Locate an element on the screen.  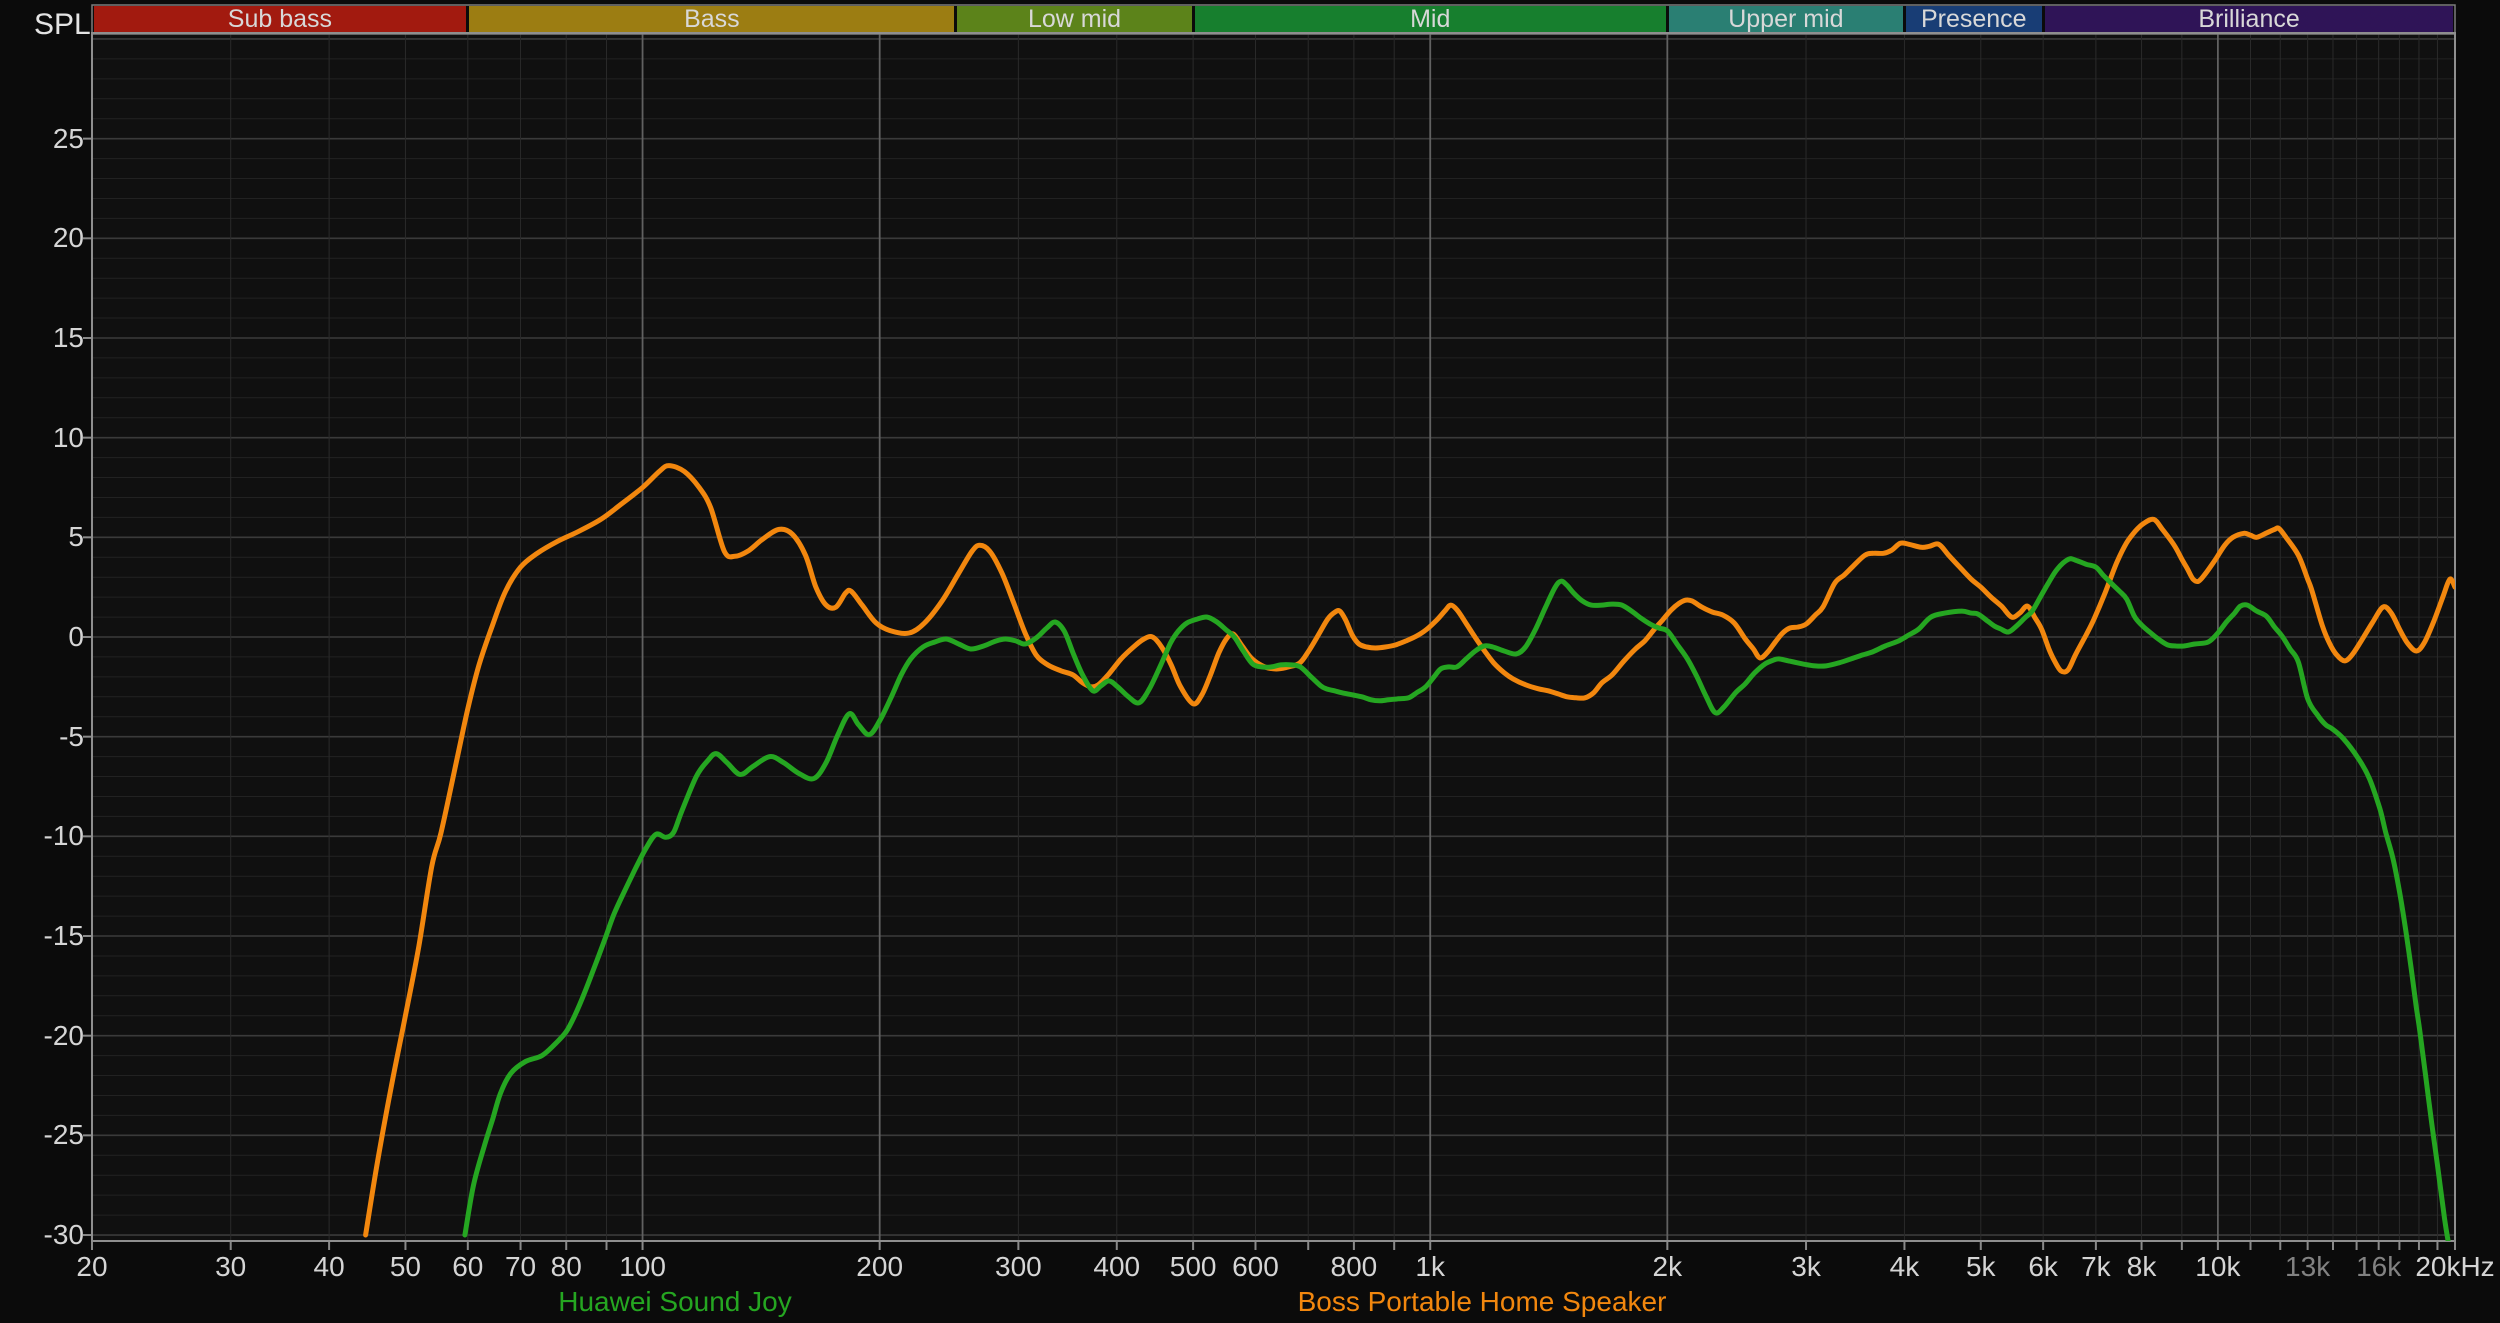
x-tick-label-70: 70 is located at coordinates (520, 1266).